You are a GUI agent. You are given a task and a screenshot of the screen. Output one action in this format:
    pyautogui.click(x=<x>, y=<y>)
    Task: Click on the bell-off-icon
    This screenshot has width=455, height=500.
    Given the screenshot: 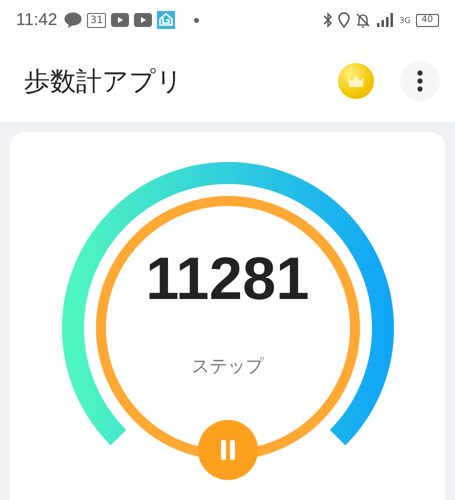 What is the action you would take?
    pyautogui.click(x=363, y=20)
    